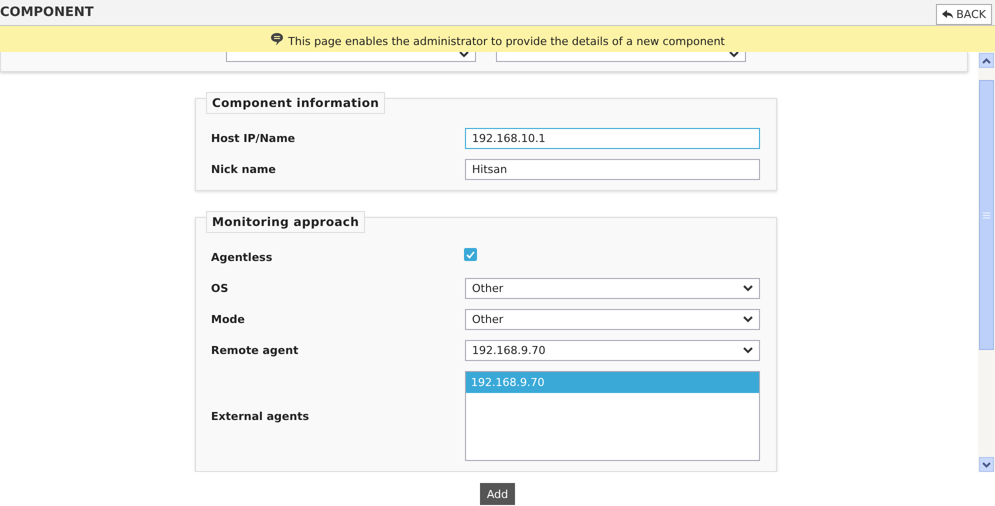 This screenshot has height=506, width=995. Describe the element at coordinates (254, 350) in the screenshot. I see `field-label: Remote agent` at that location.